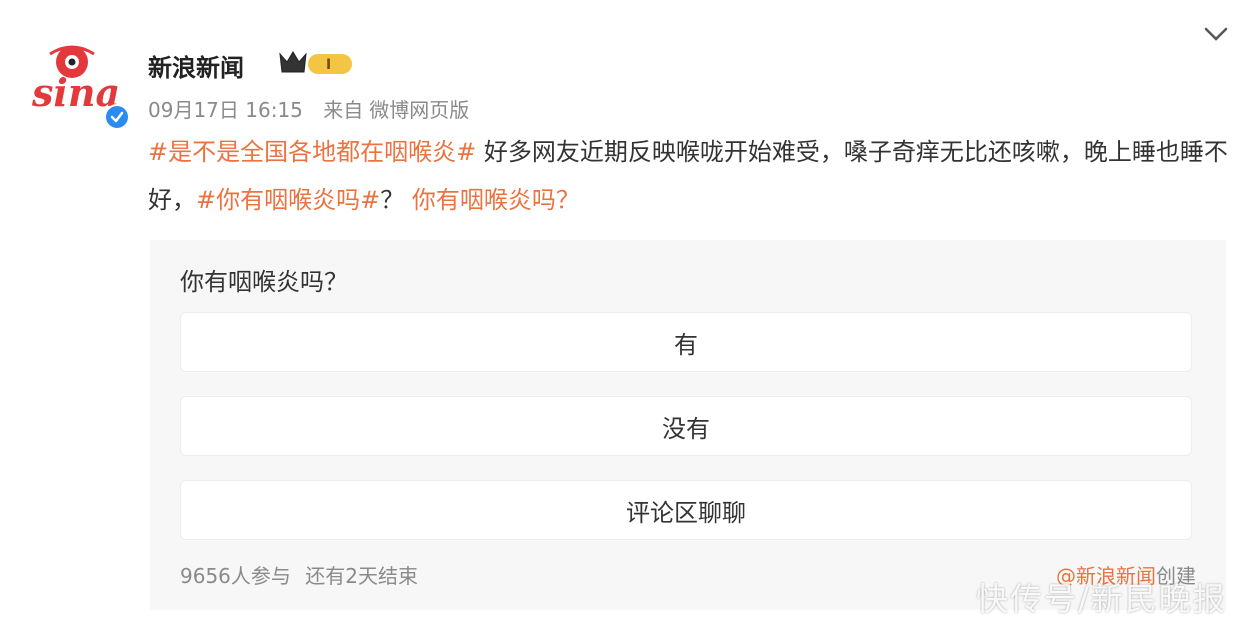  Describe the element at coordinates (328, 65) in the screenshot. I see `level-badge: I` at that location.